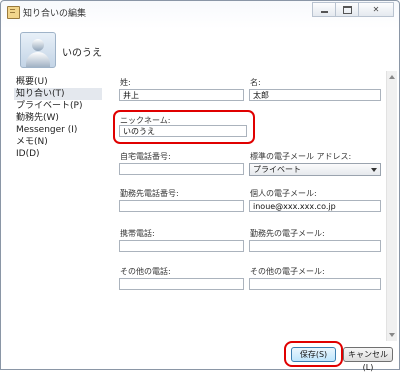  What do you see at coordinates (368, 359) in the screenshot?
I see `cancel-button: キャンセル(L)` at bounding box center [368, 359].